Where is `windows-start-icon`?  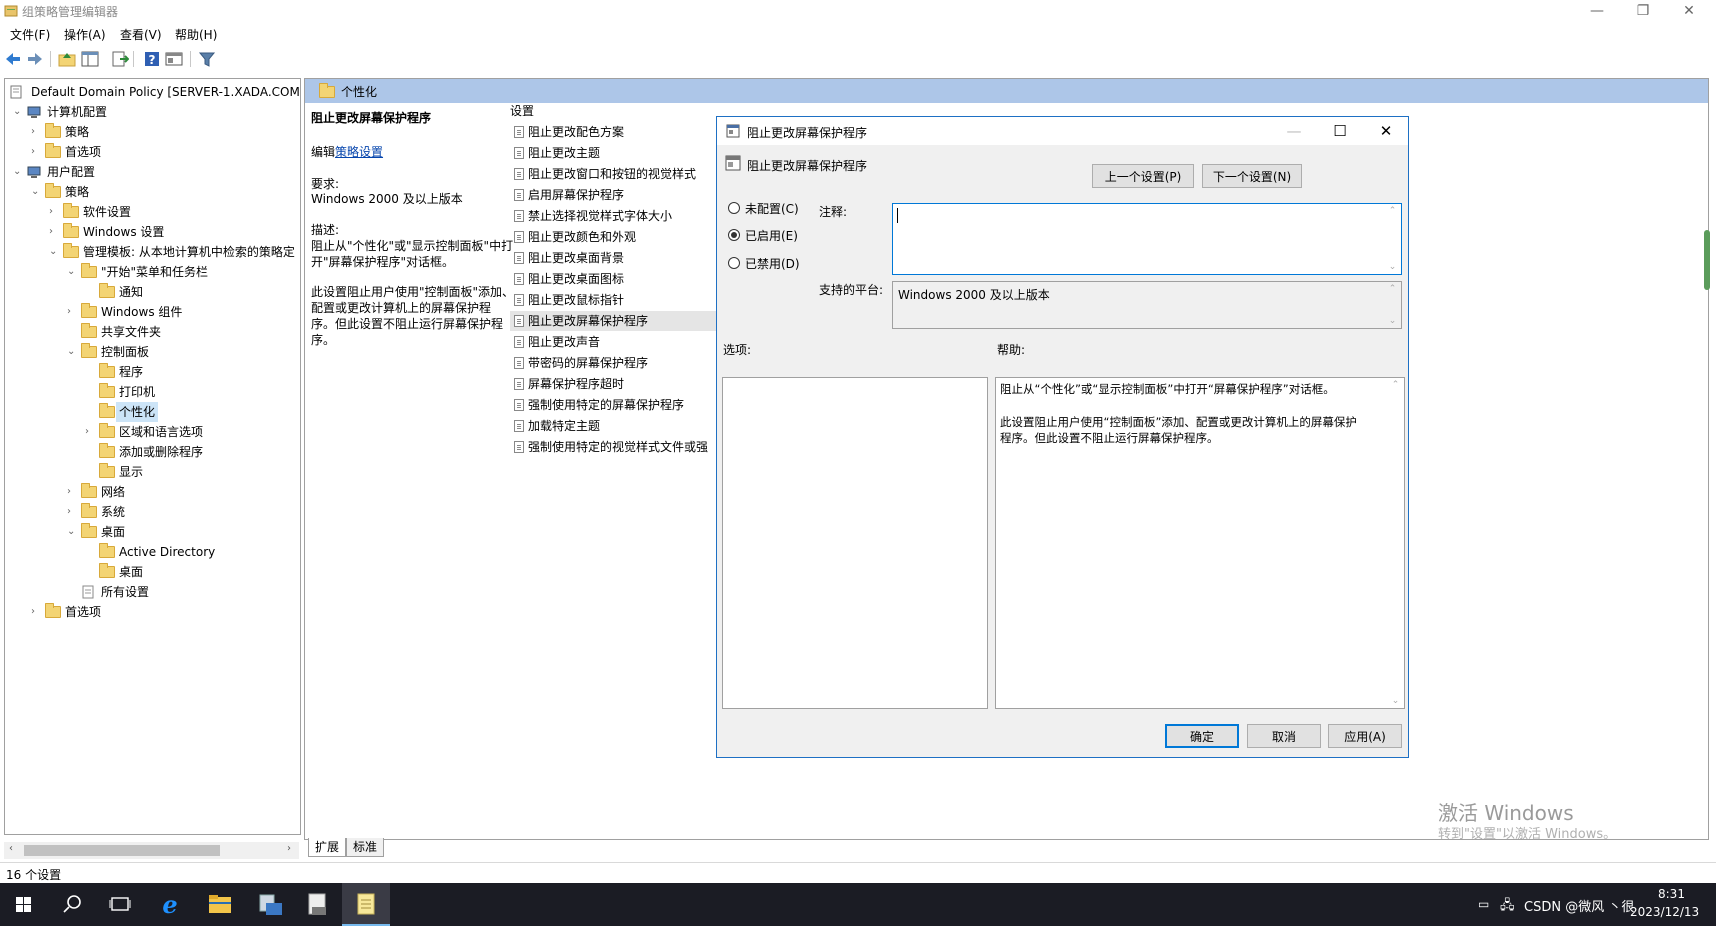
windows-start-icon is located at coordinates (24, 904).